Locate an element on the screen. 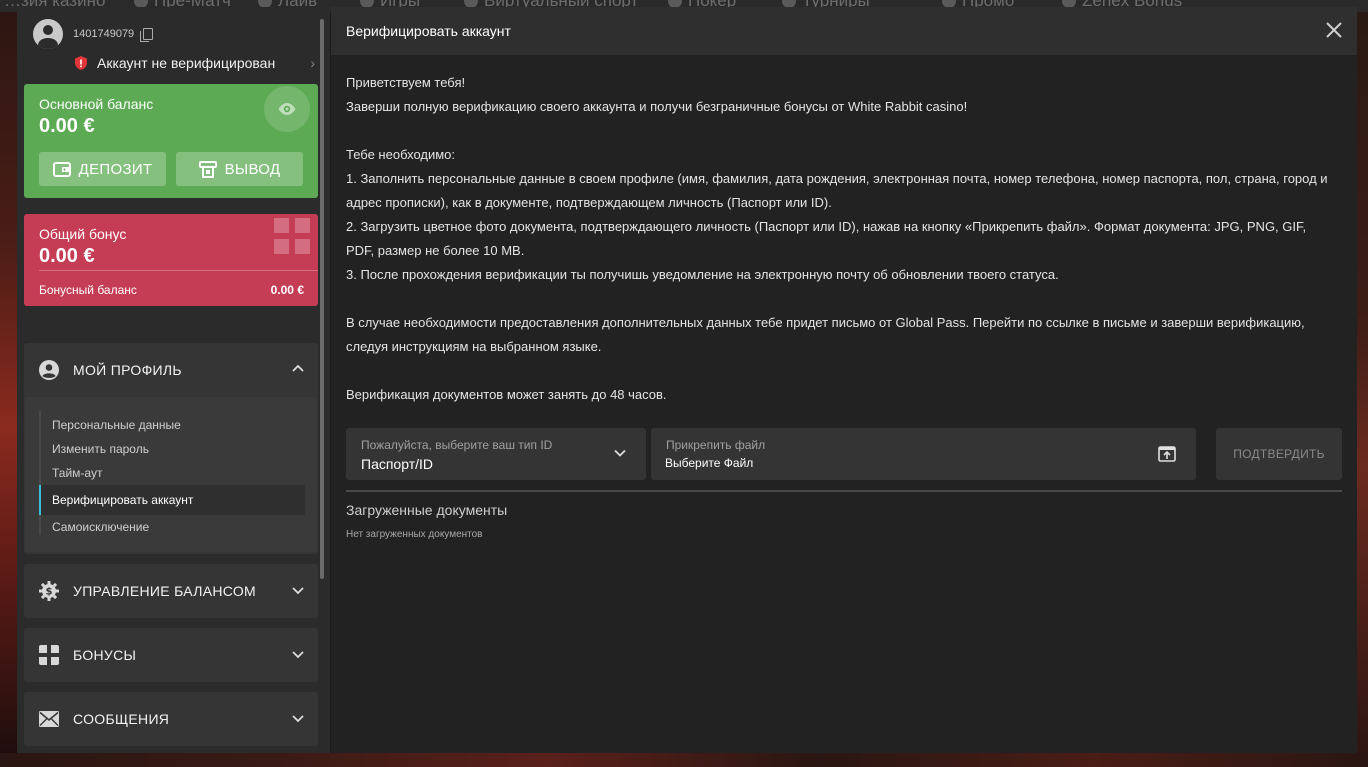 This screenshot has height=767, width=1368. attach-file-value: Выберите Файл is located at coordinates (709, 463).